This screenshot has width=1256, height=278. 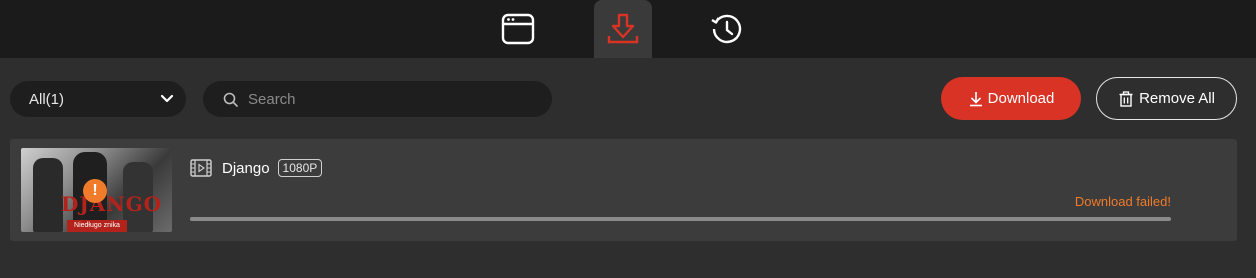 What do you see at coordinates (300, 168) in the screenshot?
I see `quality-badge: 1080P` at bounding box center [300, 168].